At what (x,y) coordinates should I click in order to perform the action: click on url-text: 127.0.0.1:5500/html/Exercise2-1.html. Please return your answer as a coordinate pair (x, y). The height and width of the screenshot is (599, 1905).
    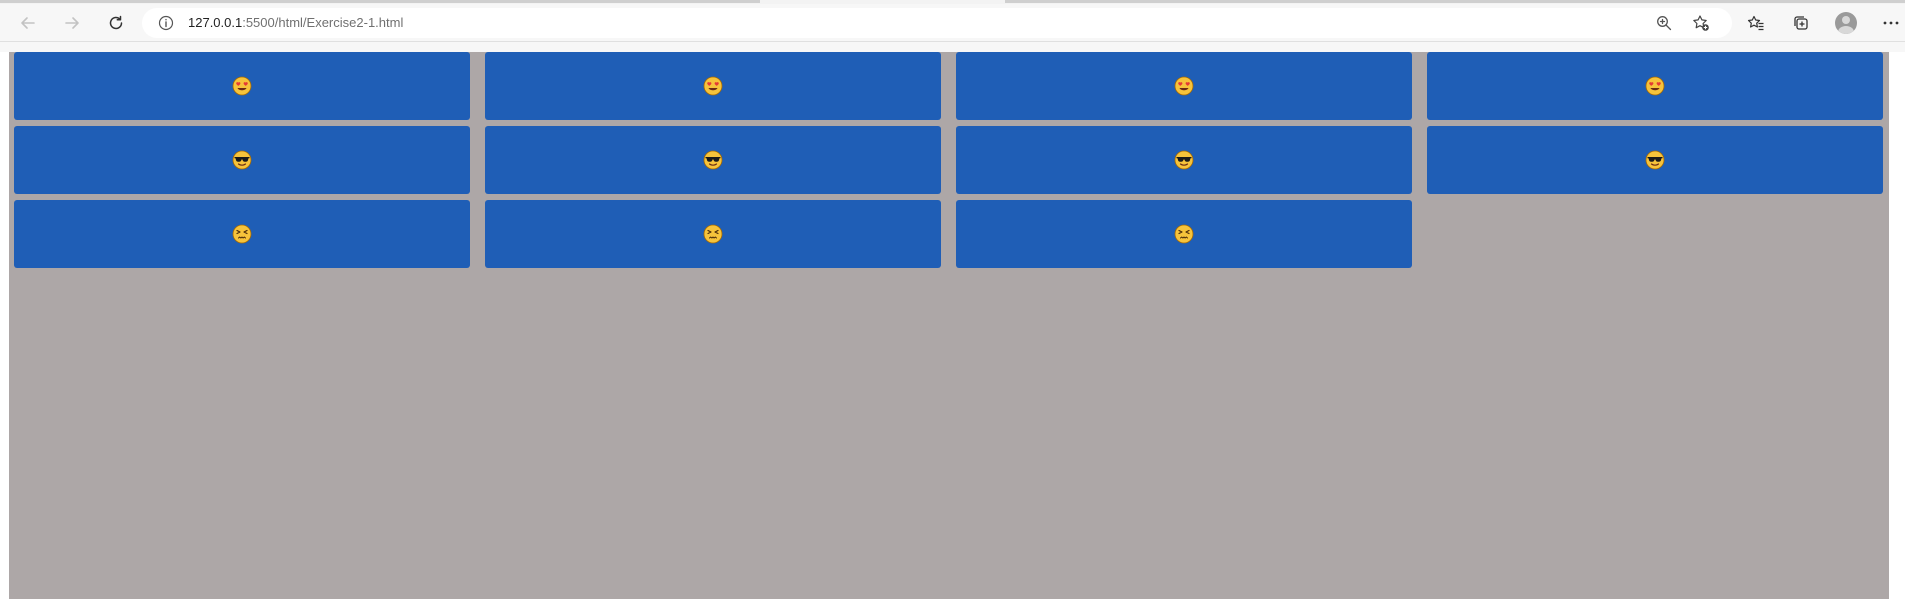
    Looking at the image, I should click on (295, 23).